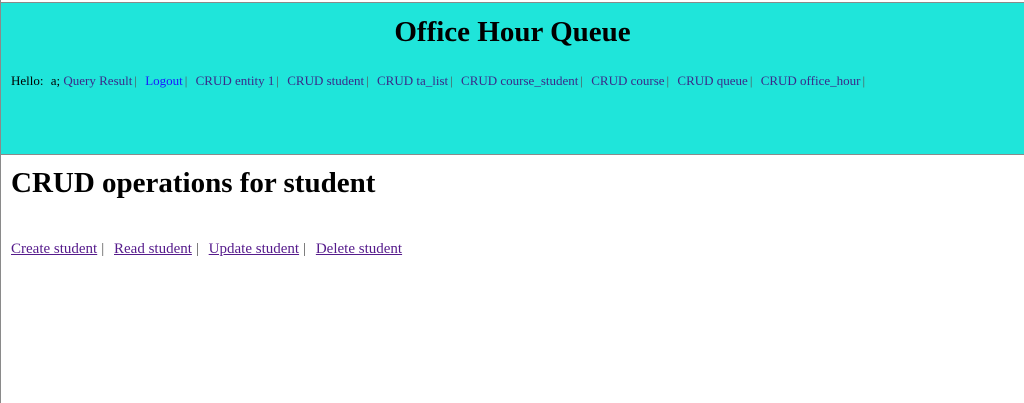 The image size is (1024, 403). I want to click on delete-student-link: Delete student, so click(359, 249).